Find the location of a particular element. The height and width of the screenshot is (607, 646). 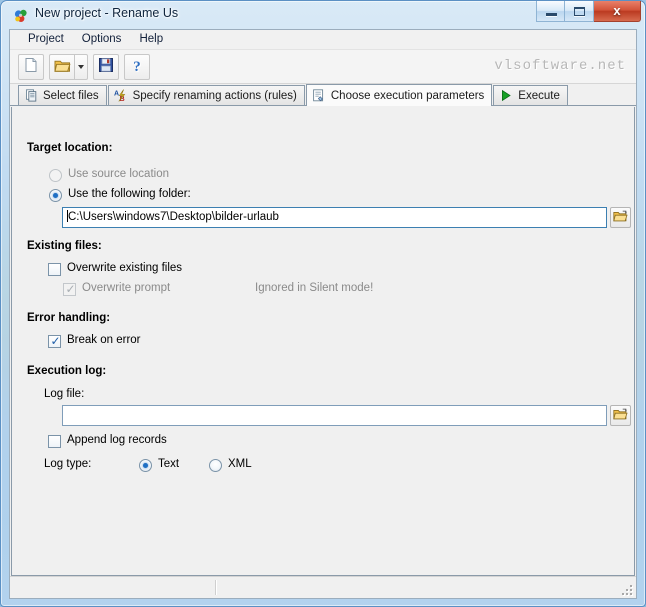

checkbox-break-on-error-label: Break on error is located at coordinates (104, 340).